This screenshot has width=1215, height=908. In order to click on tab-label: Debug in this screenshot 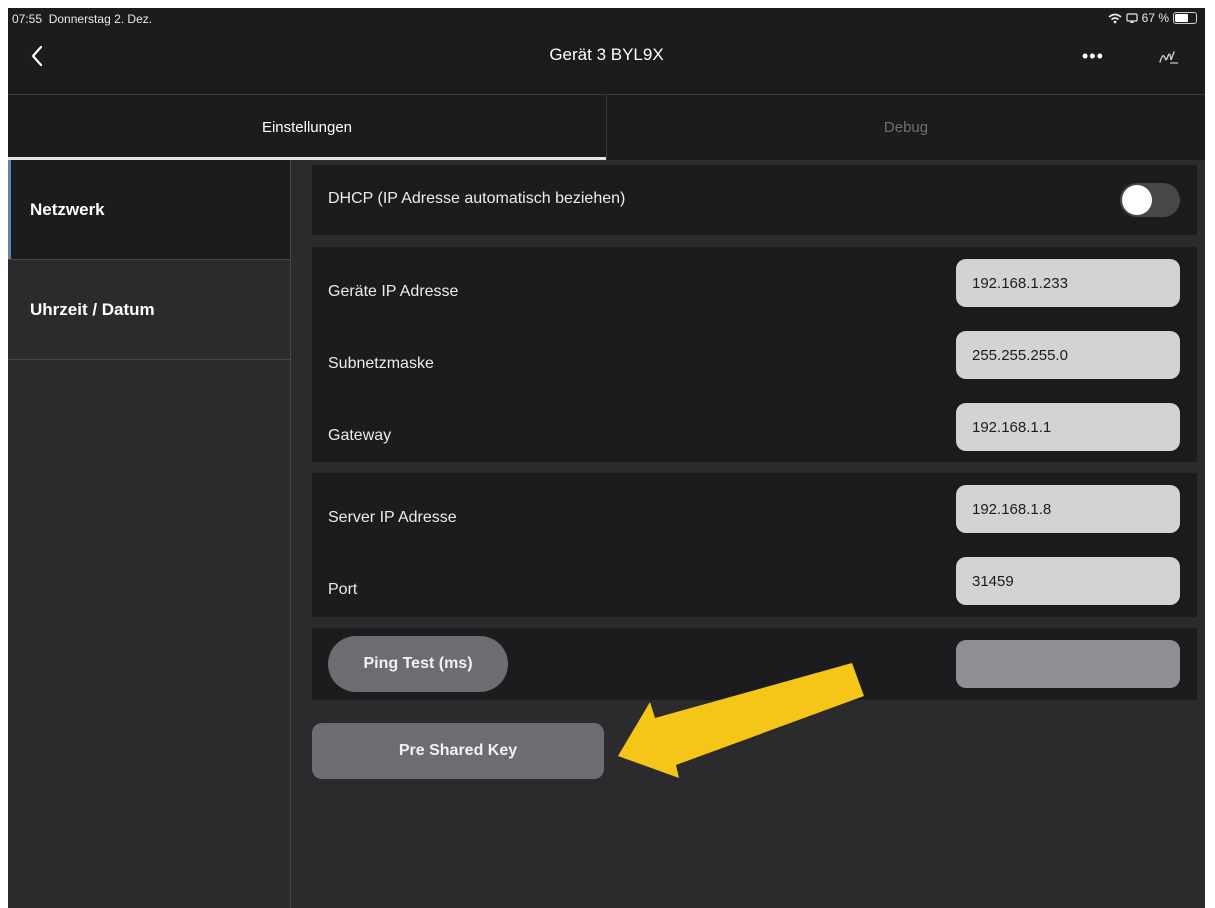, I will do `click(906, 127)`.